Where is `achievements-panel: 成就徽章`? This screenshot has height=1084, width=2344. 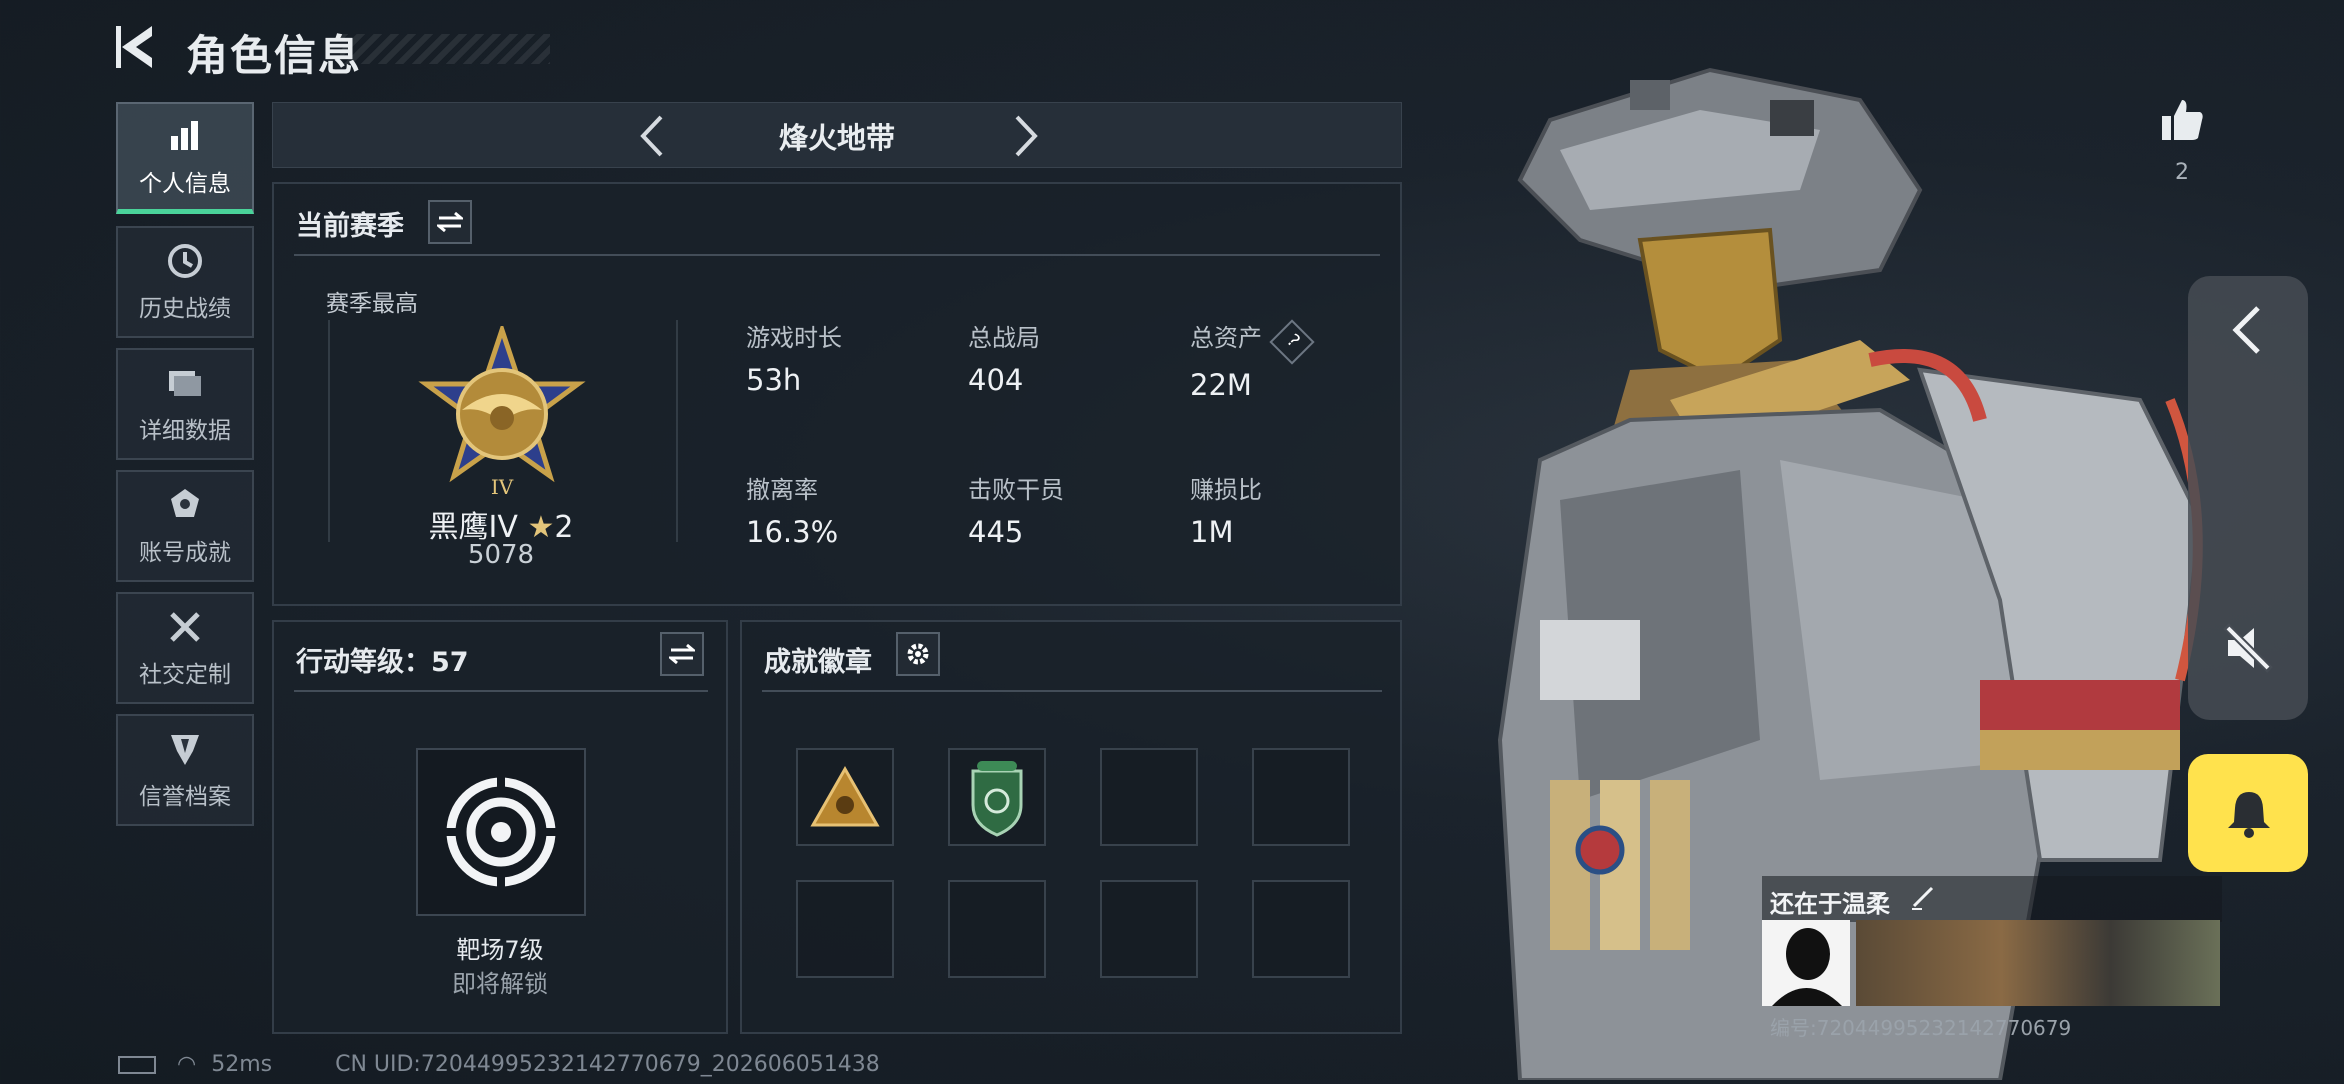
achievements-panel: 成就徽章 is located at coordinates (1071, 827).